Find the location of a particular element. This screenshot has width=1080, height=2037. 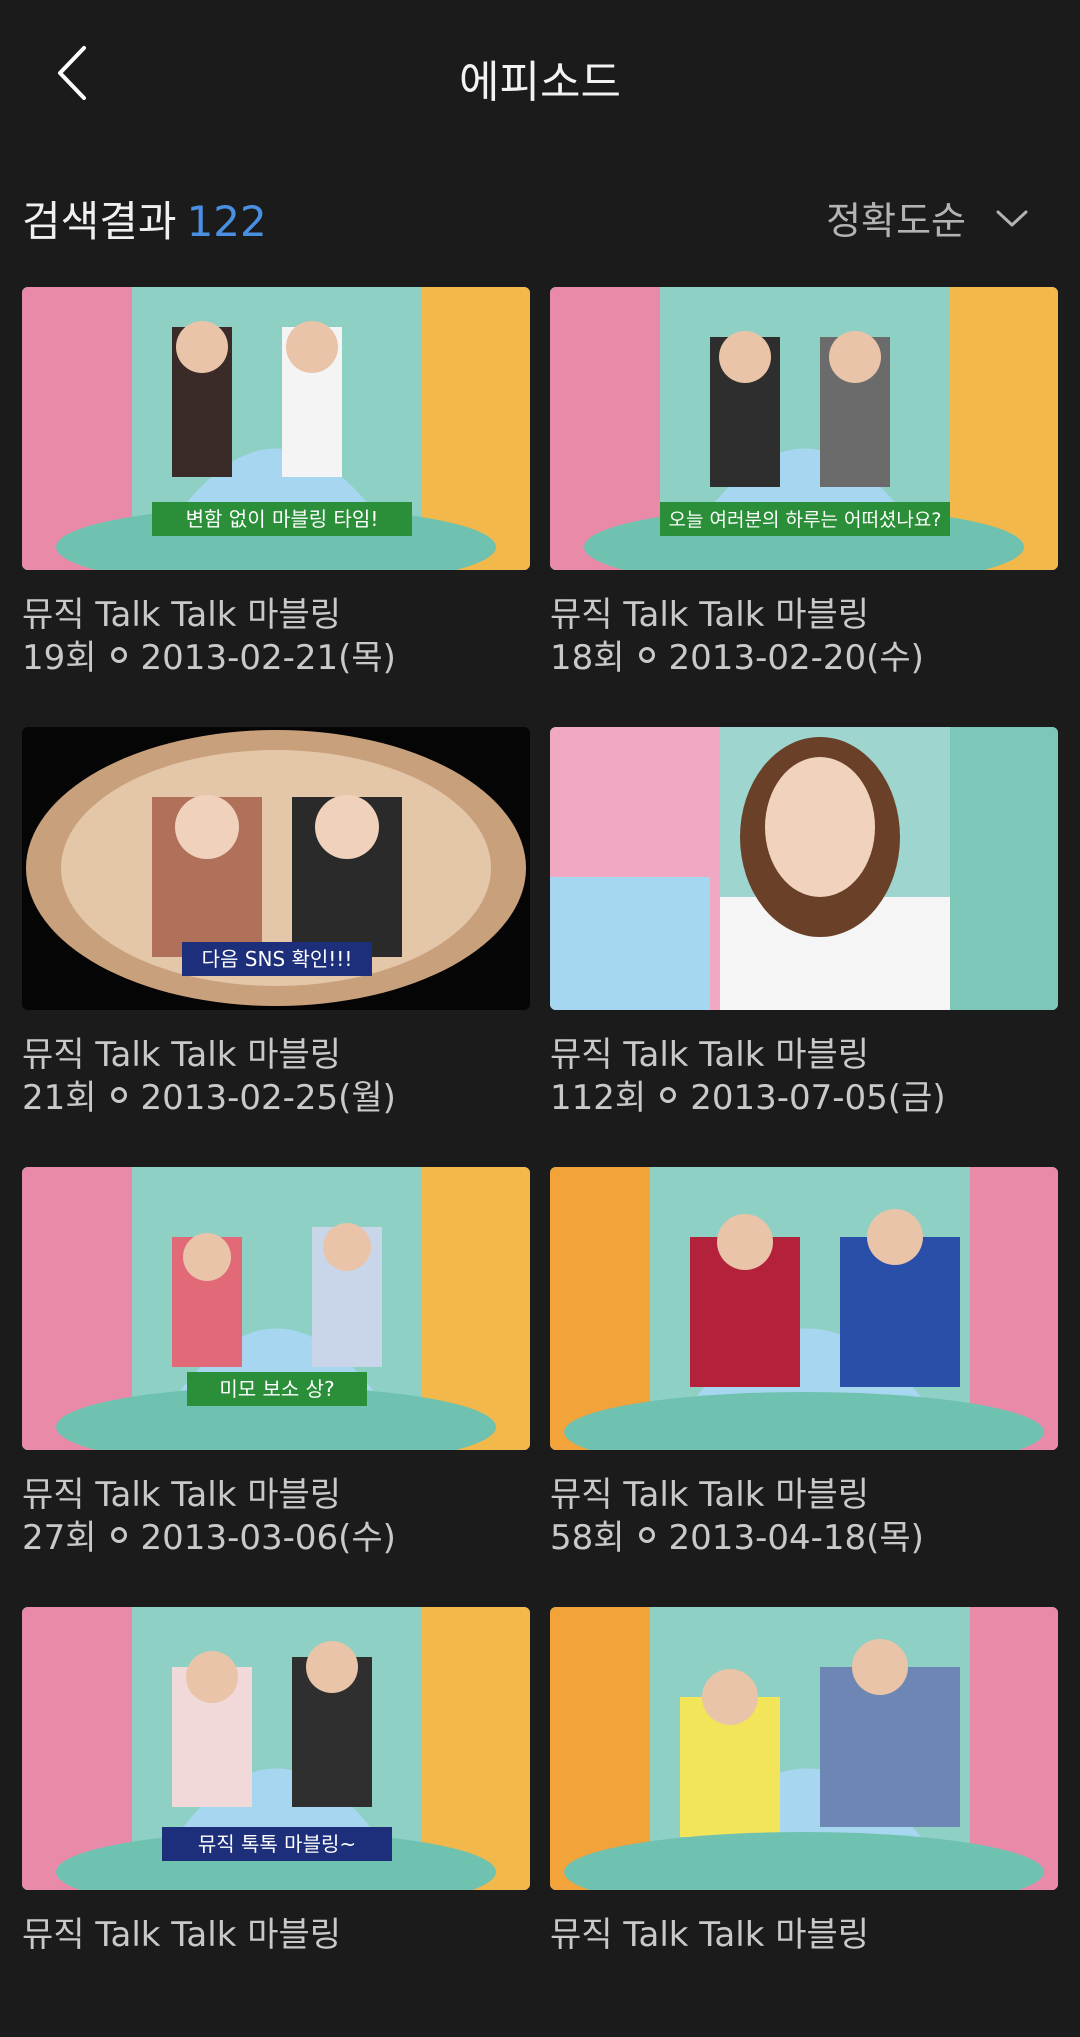

episode-card: 뮤직 Talk Talk 마블링 112회 2013-07-05(금) is located at coordinates (804, 942).